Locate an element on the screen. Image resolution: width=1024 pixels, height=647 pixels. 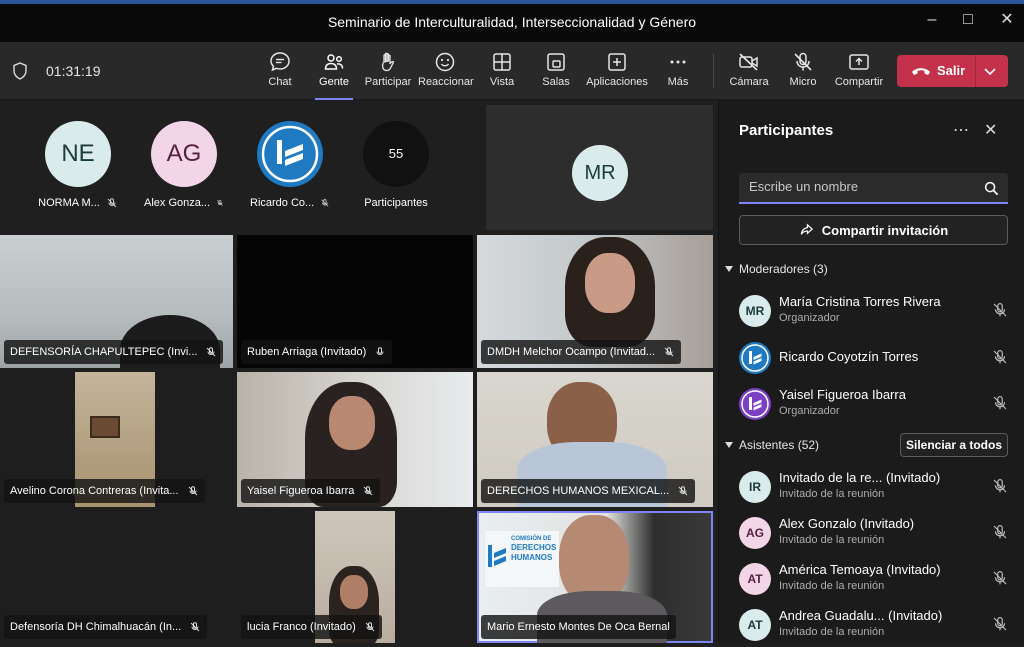
chat-button: Chat is located at coordinates (280, 72).